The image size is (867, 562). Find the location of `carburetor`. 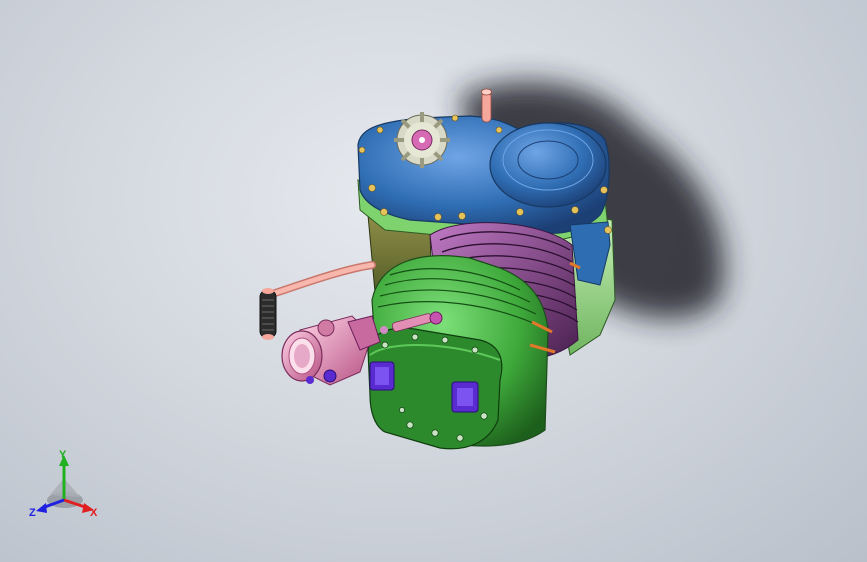

carburetor is located at coordinates (331, 350).